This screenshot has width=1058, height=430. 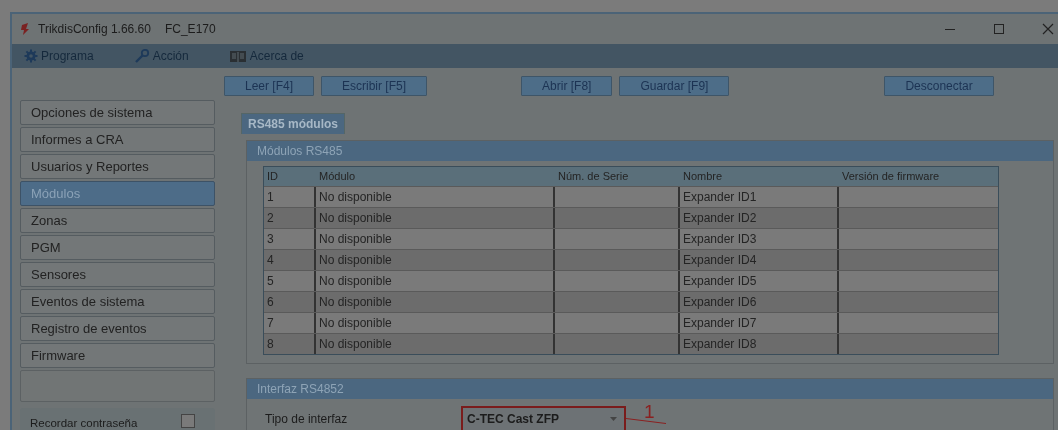 I want to click on sidebar-item: Eventos de sistema, so click(x=117, y=301).